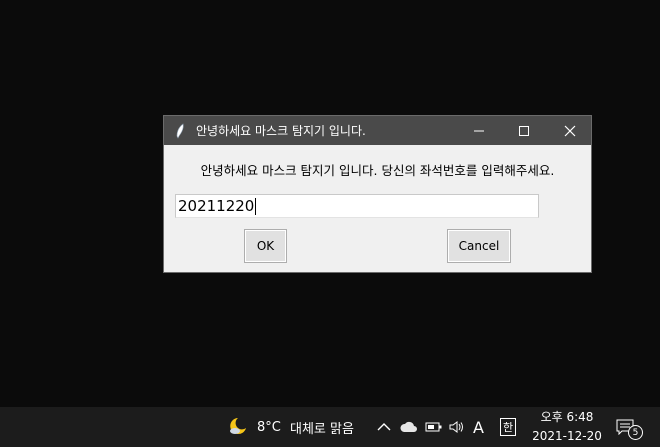 Image resolution: width=660 pixels, height=447 pixels. I want to click on ime-lang-box: 한, so click(508, 427).